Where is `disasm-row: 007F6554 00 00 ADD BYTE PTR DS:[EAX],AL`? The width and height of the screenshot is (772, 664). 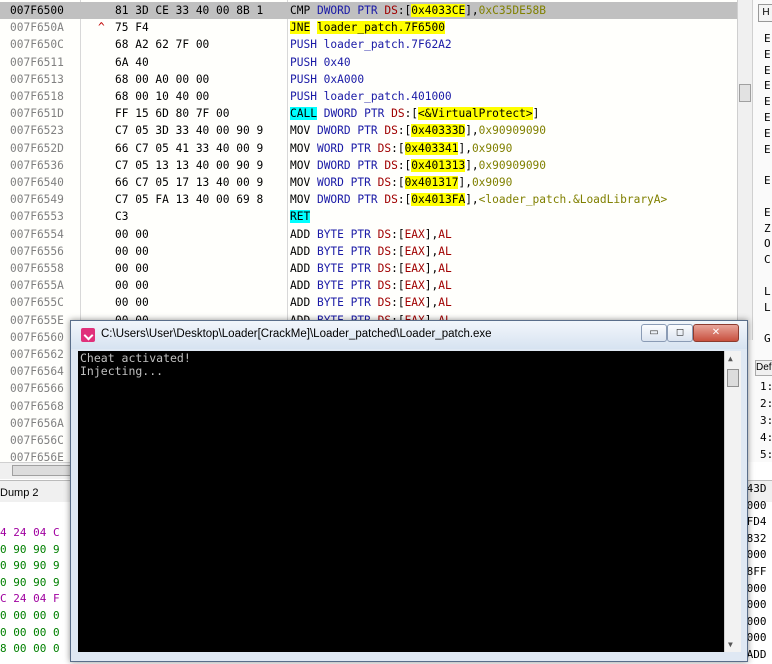
disasm-row: 007F6554 00 00 ADD BYTE PTR DS:[EAX],AL is located at coordinates (368, 234).